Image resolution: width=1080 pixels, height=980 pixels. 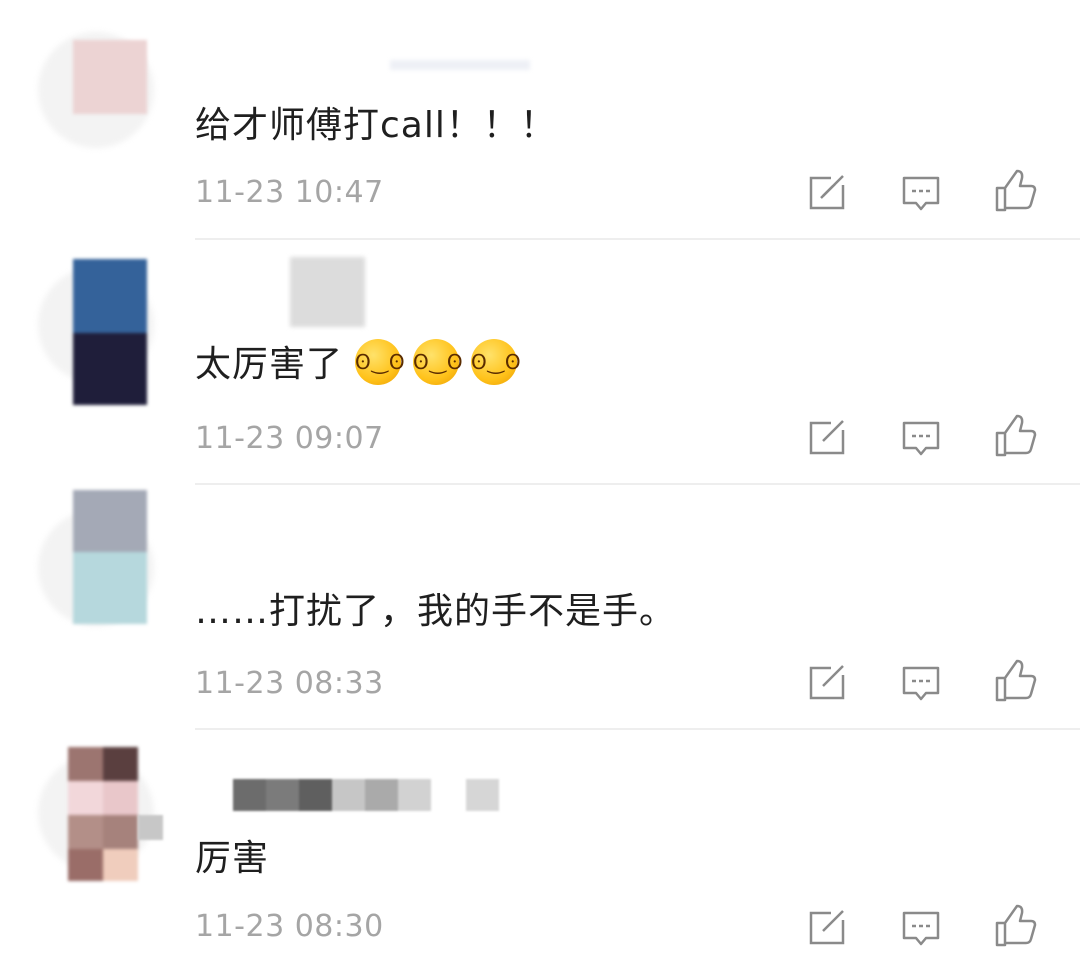 I want to click on comment-text-content: 给才师傅打call！！！, so click(x=376, y=125).